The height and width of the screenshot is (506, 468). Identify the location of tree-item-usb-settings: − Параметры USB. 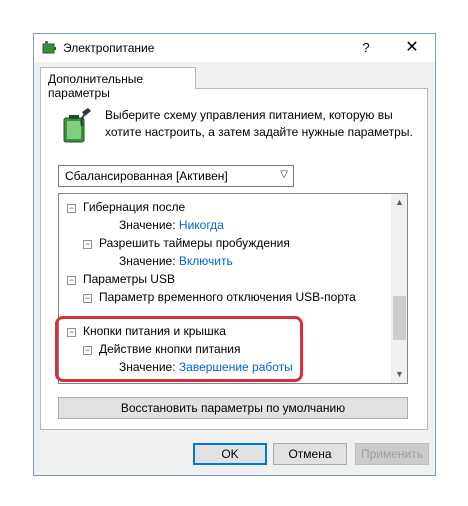
(121, 279).